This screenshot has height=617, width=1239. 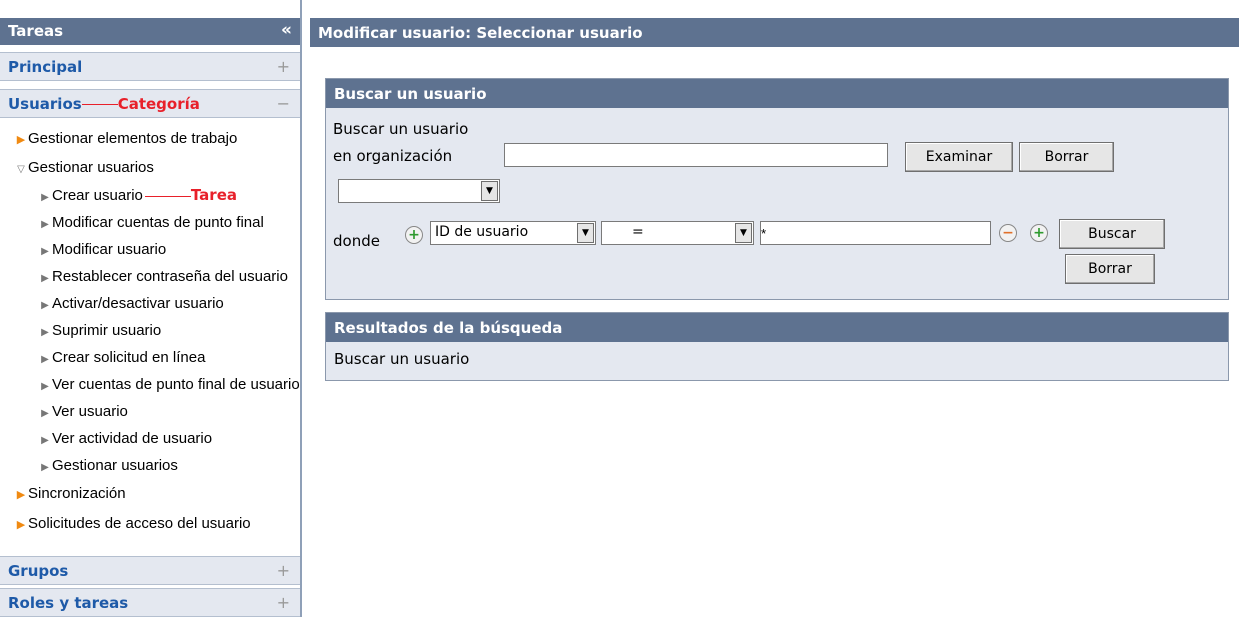 I want to click on task-restablecer-contrasena: ▶ Restablecer contraseña del usuario, so click(x=188, y=281).